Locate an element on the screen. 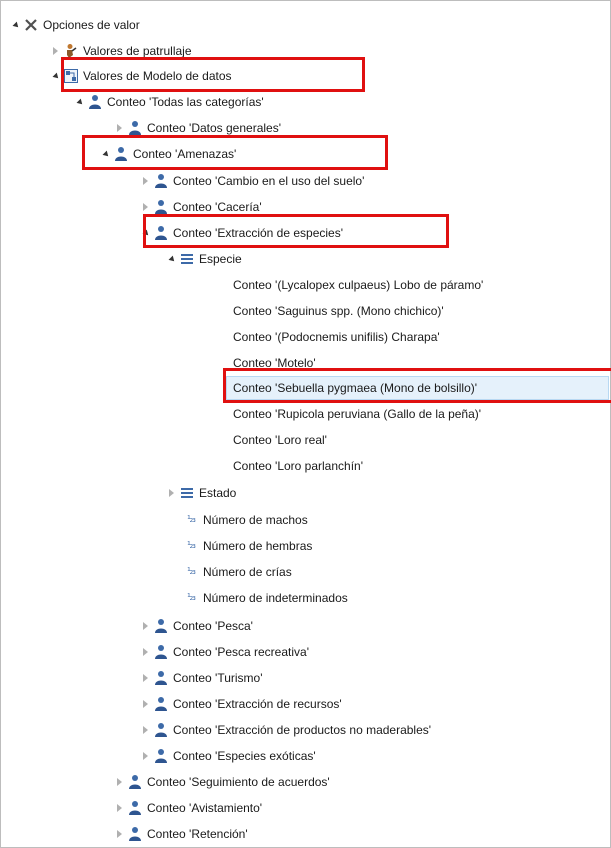  tree-node-threat-child: Conteo 'Especies exóticas' is located at coordinates (226, 756).